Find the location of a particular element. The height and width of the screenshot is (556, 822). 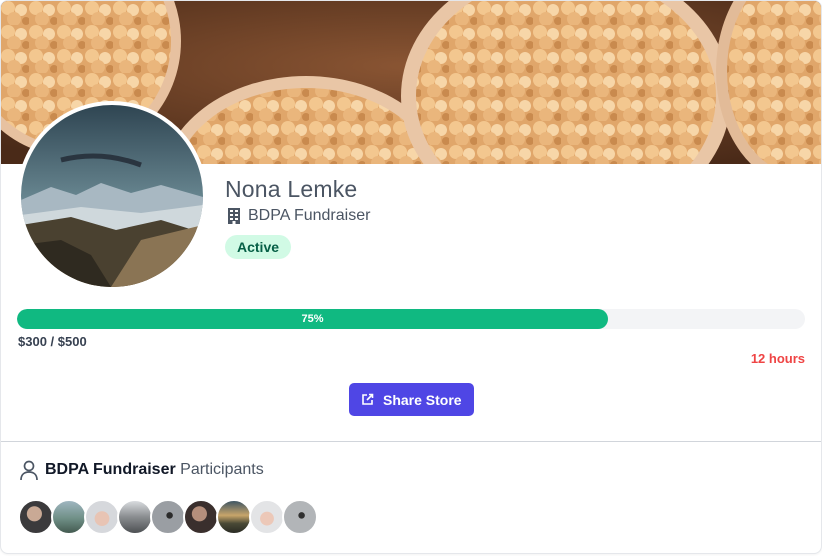

participant-avatars is located at coordinates (168, 517).